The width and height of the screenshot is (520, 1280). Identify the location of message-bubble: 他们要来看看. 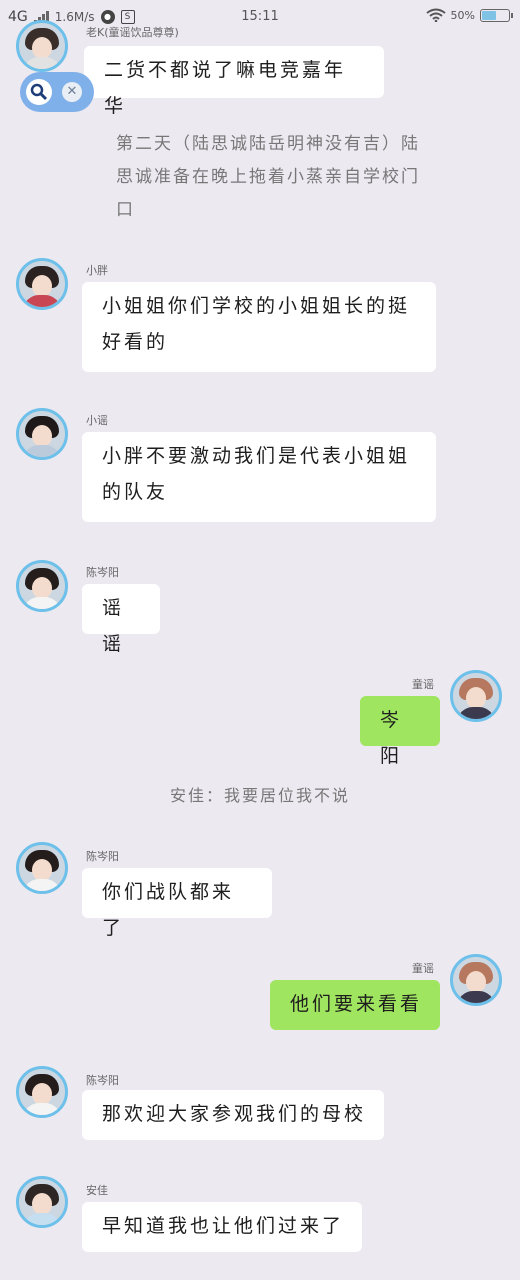
(355, 1005).